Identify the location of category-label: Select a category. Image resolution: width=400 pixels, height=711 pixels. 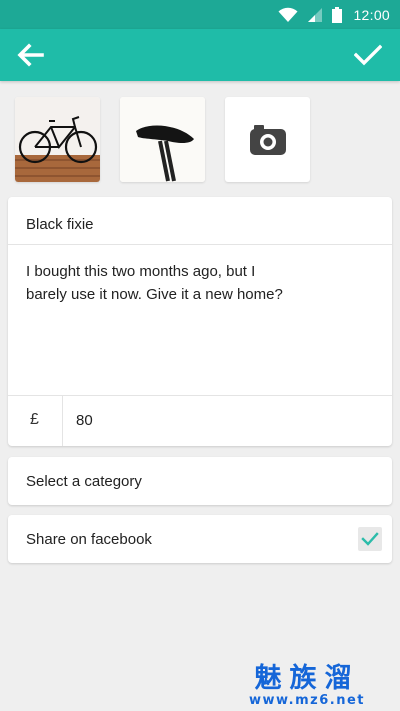
(84, 481).